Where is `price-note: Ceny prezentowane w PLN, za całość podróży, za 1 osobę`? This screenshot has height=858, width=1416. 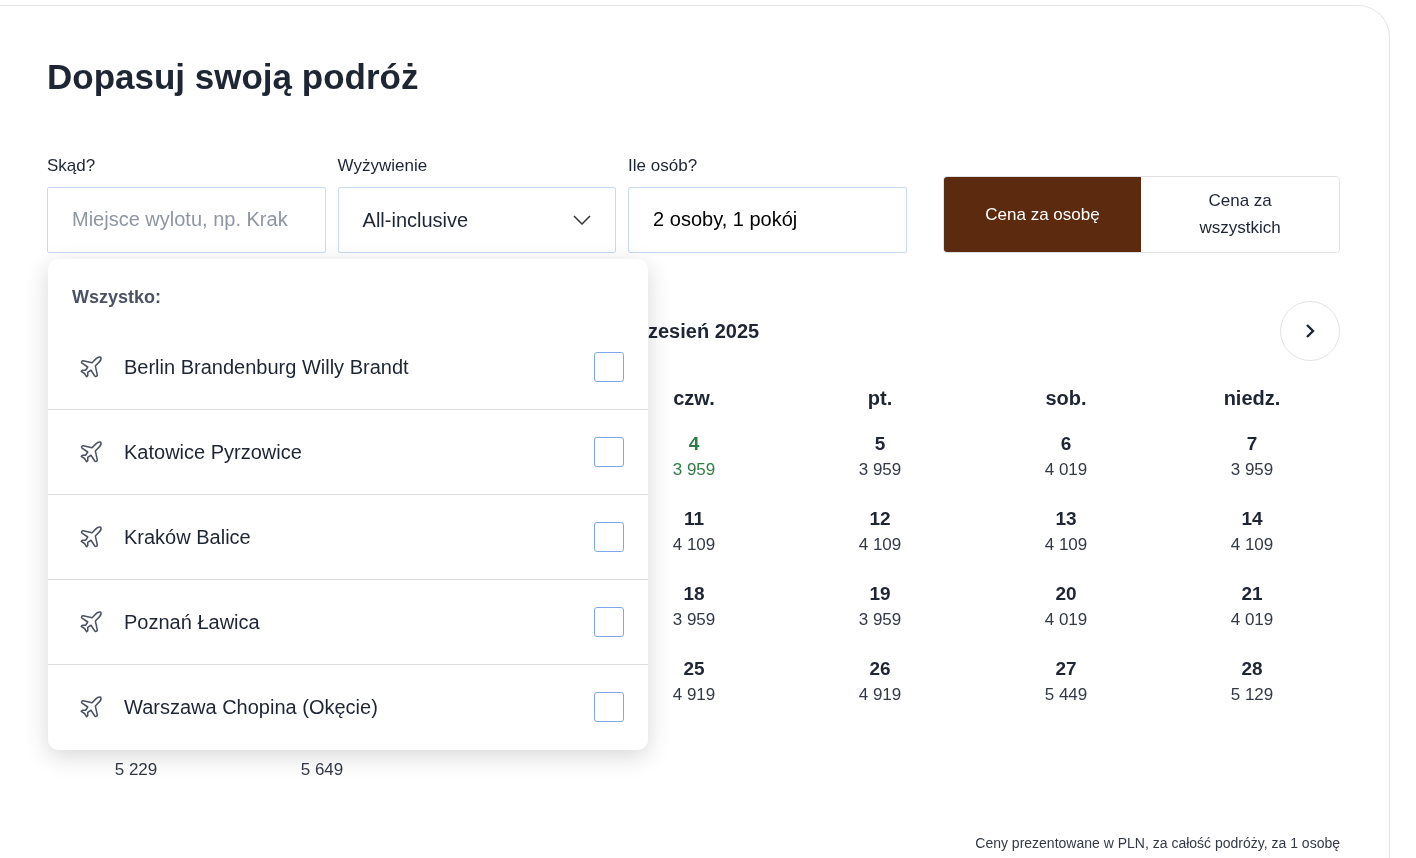 price-note: Ceny prezentowane w PLN, za całość podróży, za 1 osobę is located at coordinates (1157, 843).